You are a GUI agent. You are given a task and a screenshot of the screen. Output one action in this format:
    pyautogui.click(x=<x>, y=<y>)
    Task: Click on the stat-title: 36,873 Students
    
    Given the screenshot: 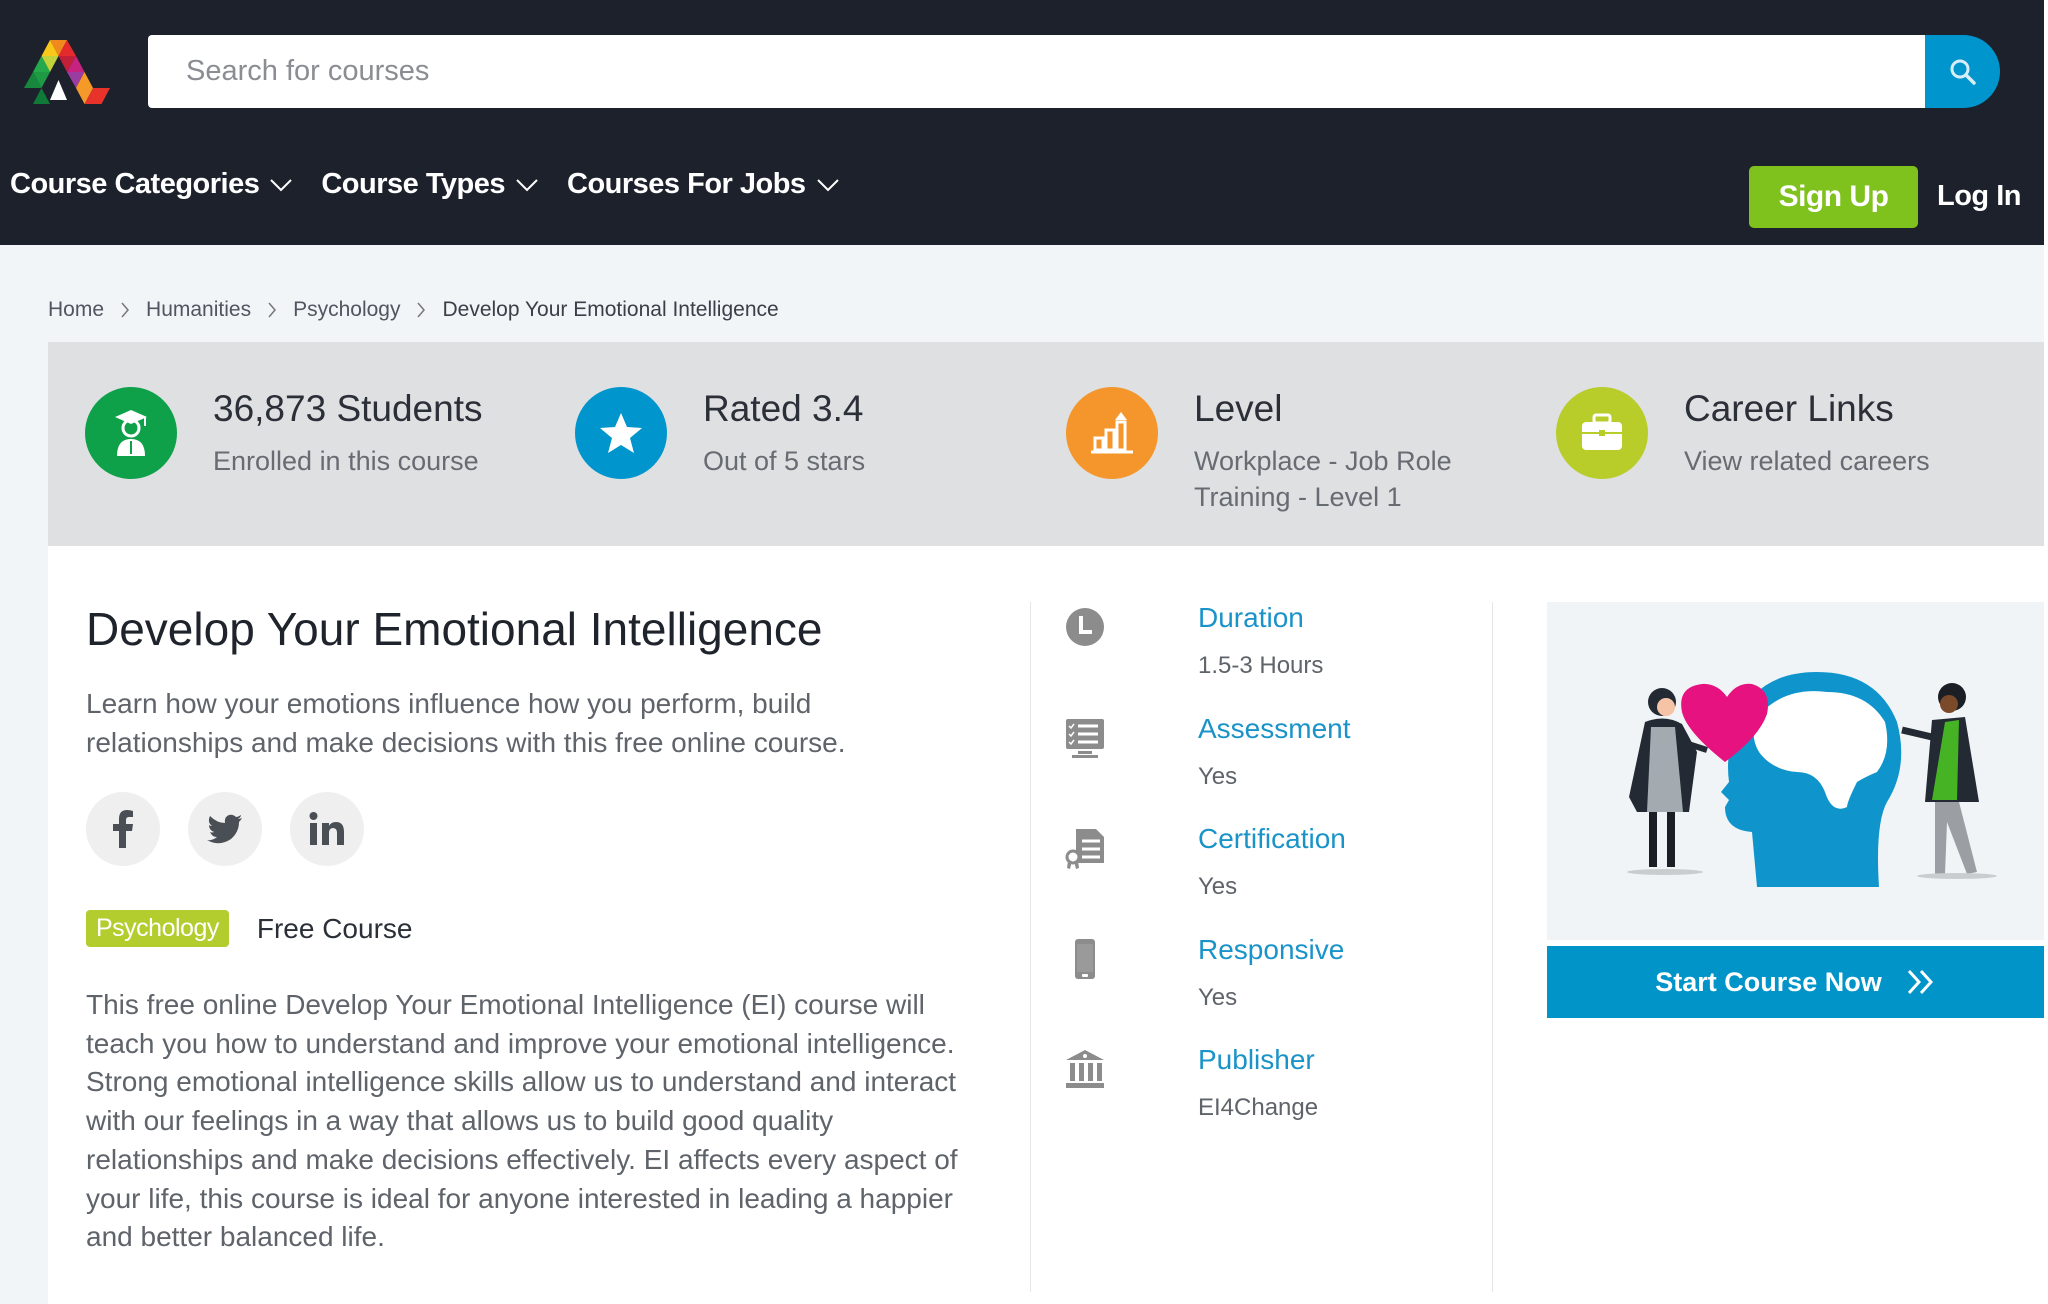 What is the action you would take?
    pyautogui.click(x=348, y=408)
    